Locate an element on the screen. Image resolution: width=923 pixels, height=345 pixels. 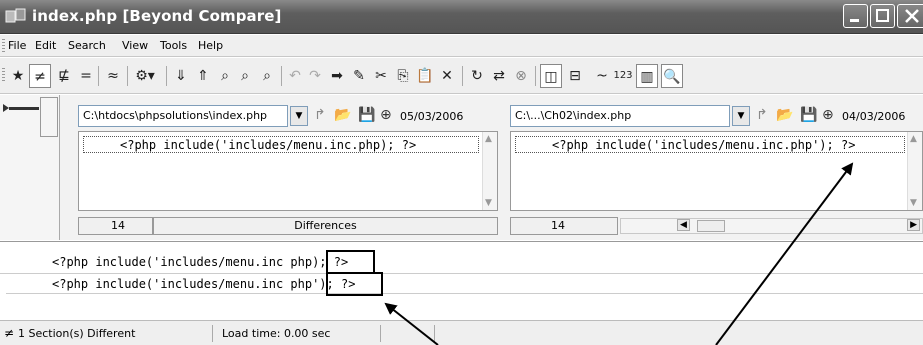
left-save-icon: 💾 is located at coordinates (366, 115).